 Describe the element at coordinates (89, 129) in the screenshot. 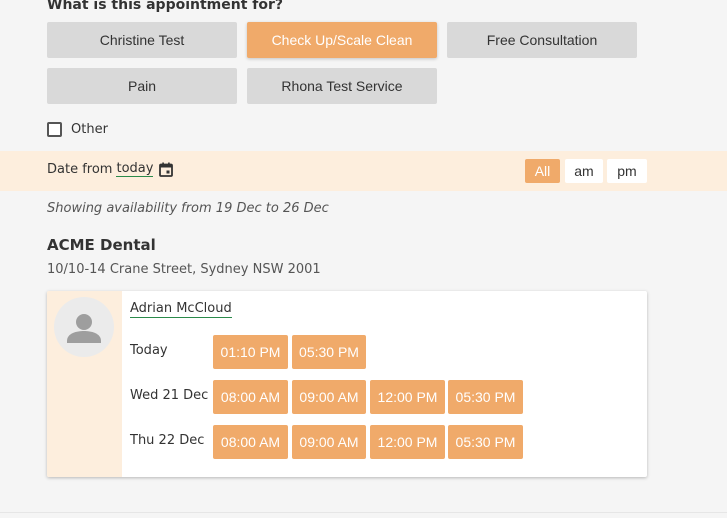

I see `other-label: Other` at that location.